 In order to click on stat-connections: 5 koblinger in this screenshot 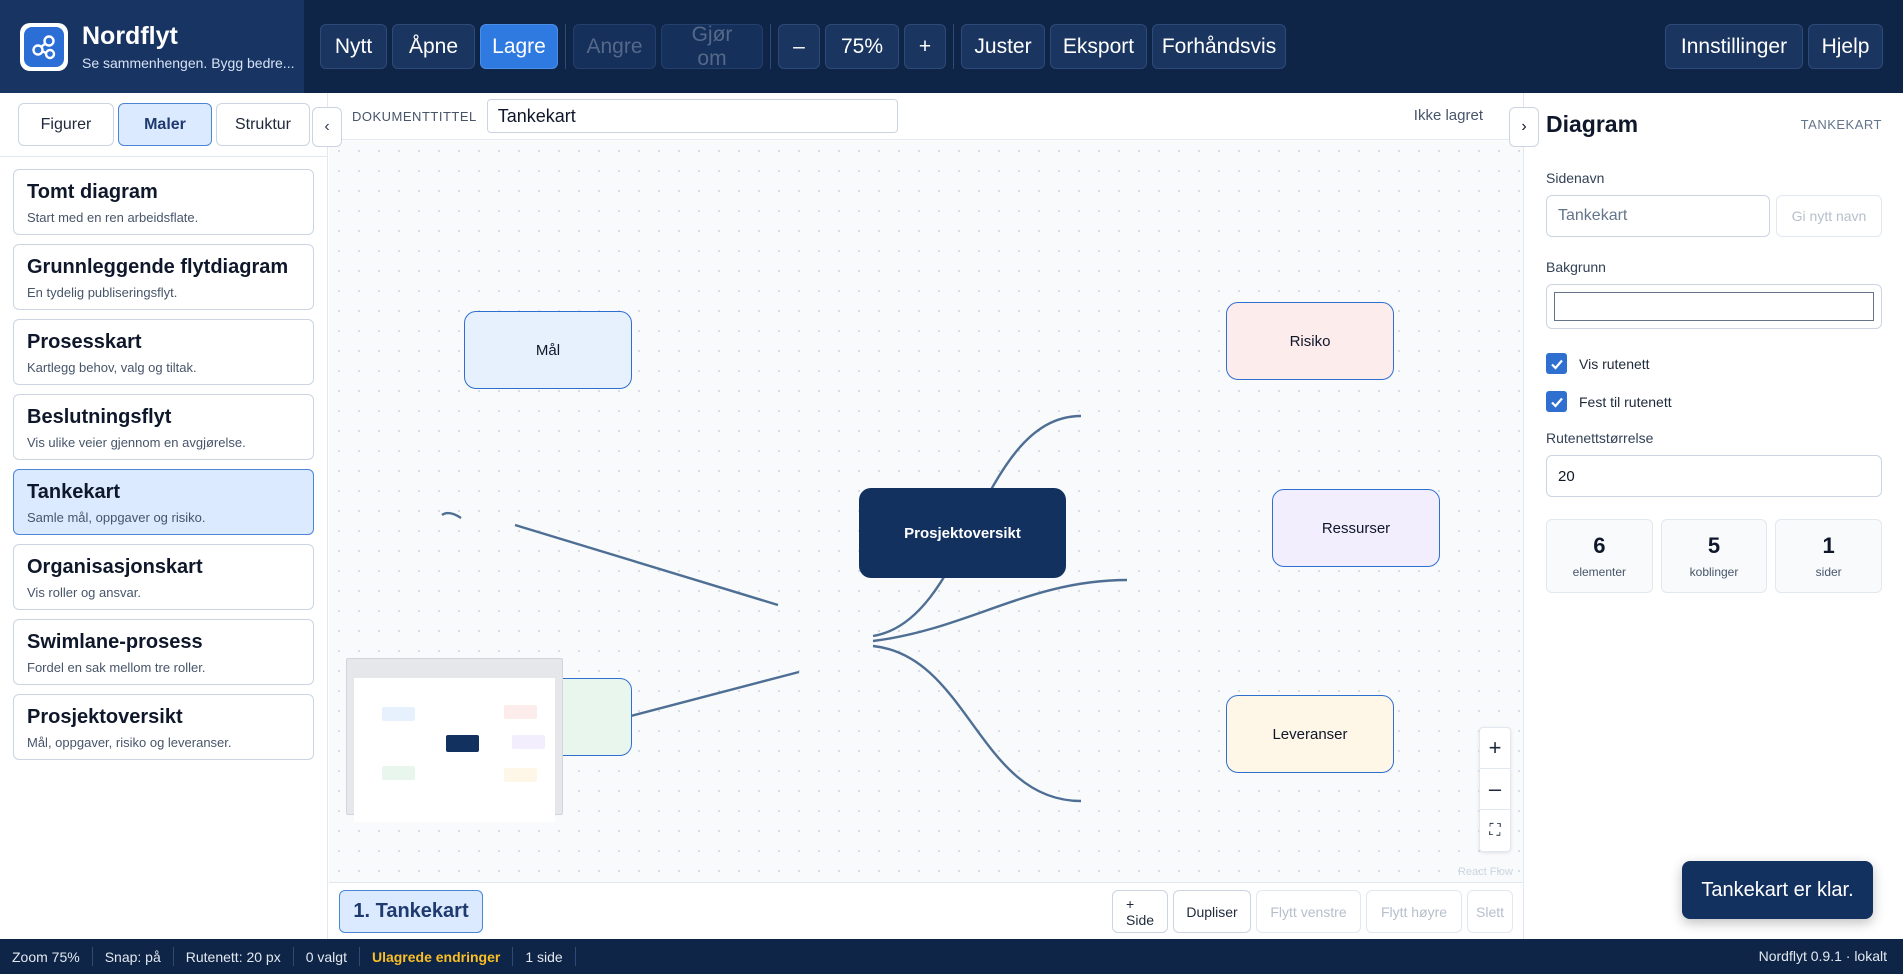, I will do `click(1714, 556)`.